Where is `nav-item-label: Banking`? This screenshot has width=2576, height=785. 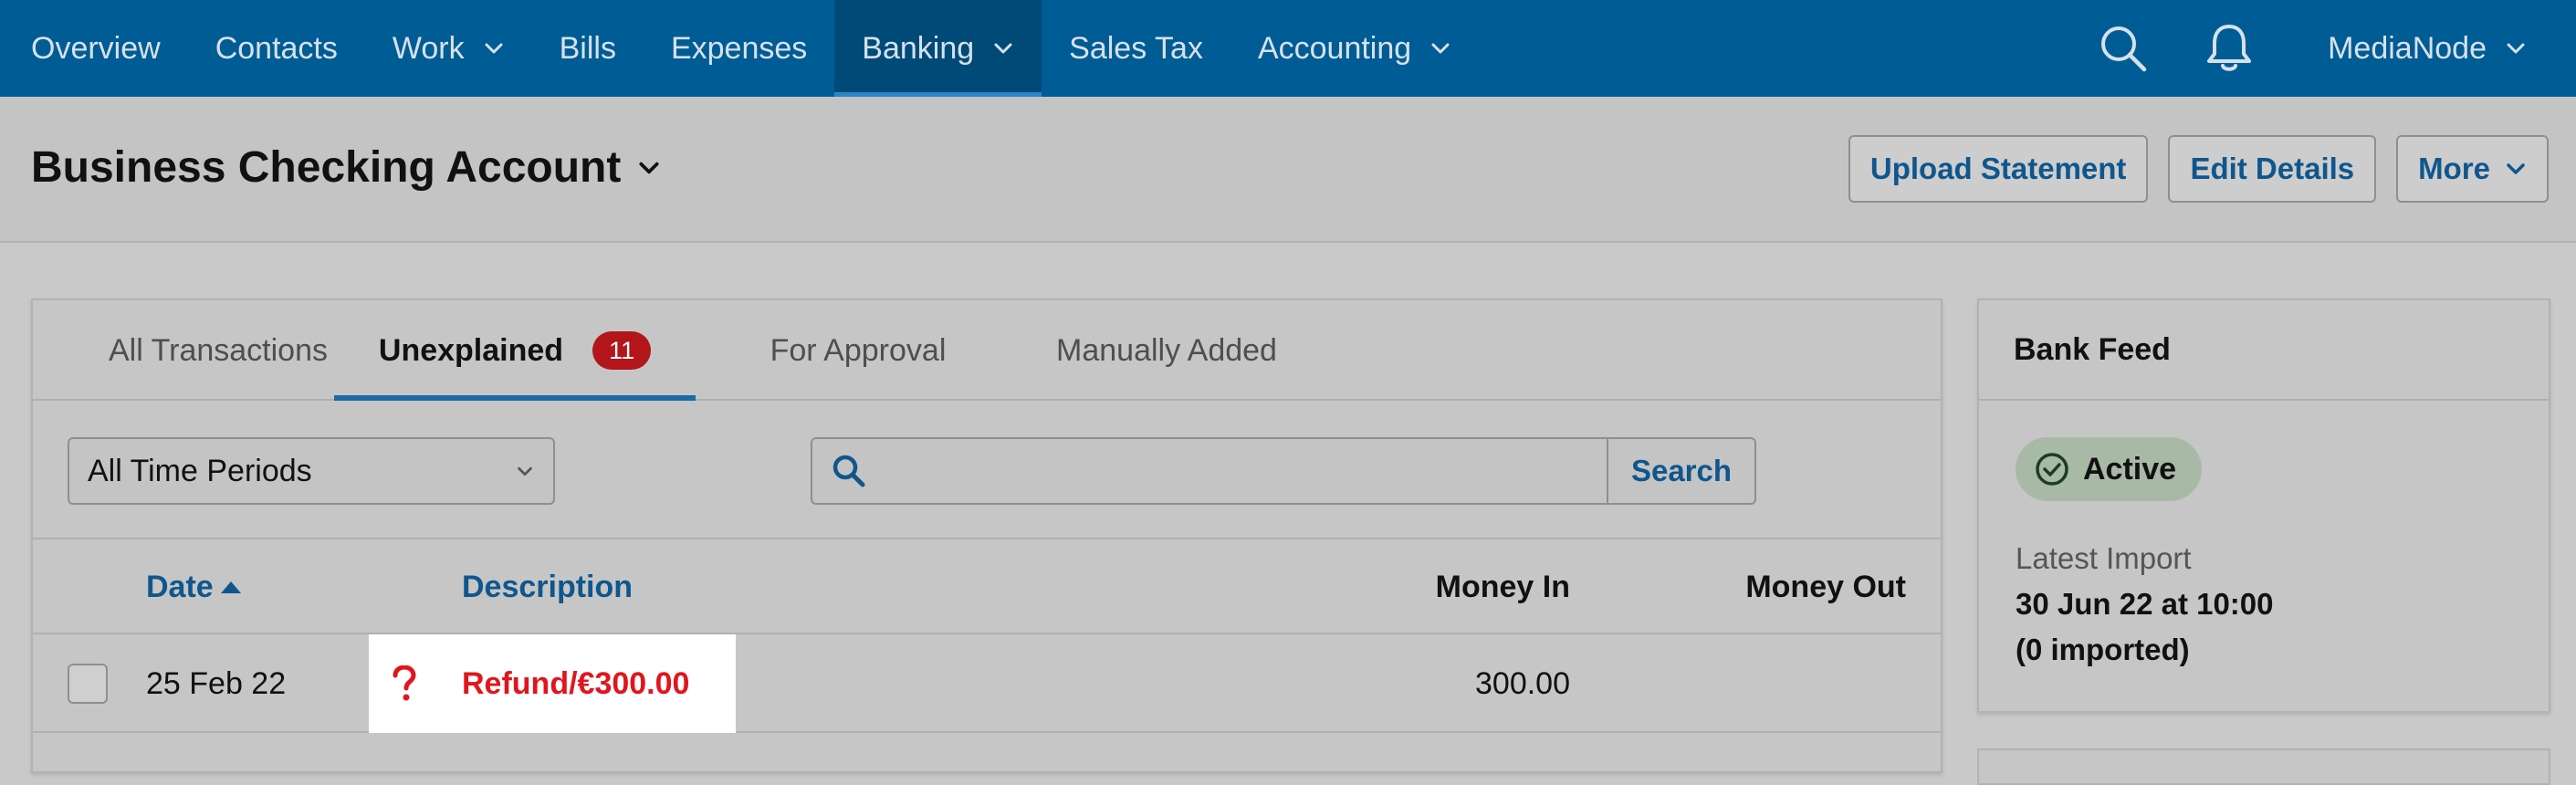 nav-item-label: Banking is located at coordinates (918, 48).